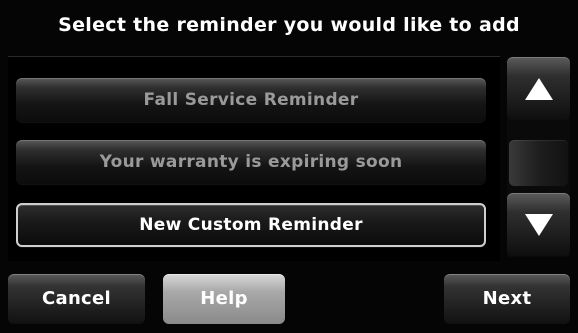  Describe the element at coordinates (538, 163) in the screenshot. I see `scrollbar-thumb` at that location.